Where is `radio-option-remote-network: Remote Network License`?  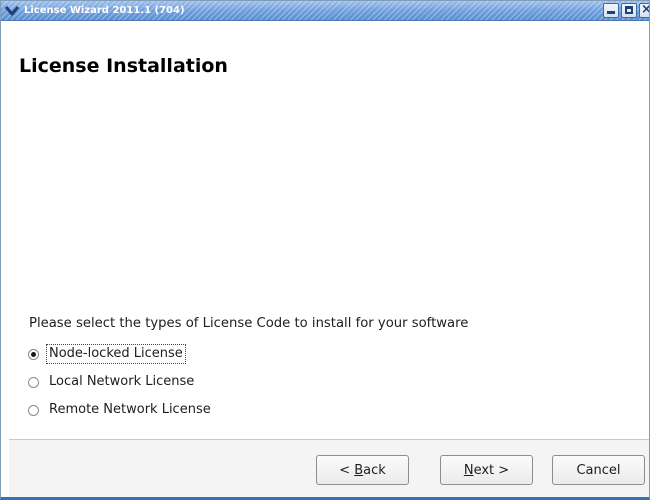 radio-option-remote-network: Remote Network License is located at coordinates (120, 410).